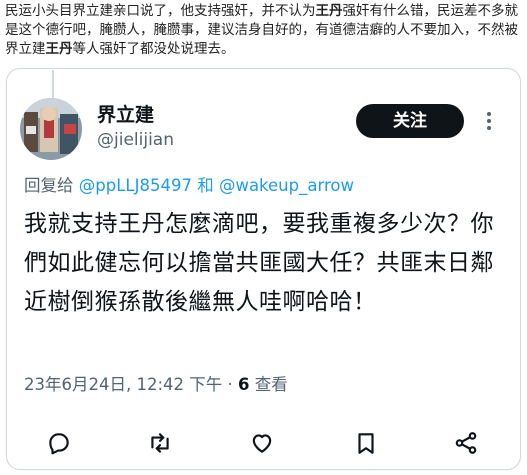 This screenshot has width=527, height=475. What do you see at coordinates (489, 121) in the screenshot?
I see `more-vertical-icon` at bounding box center [489, 121].